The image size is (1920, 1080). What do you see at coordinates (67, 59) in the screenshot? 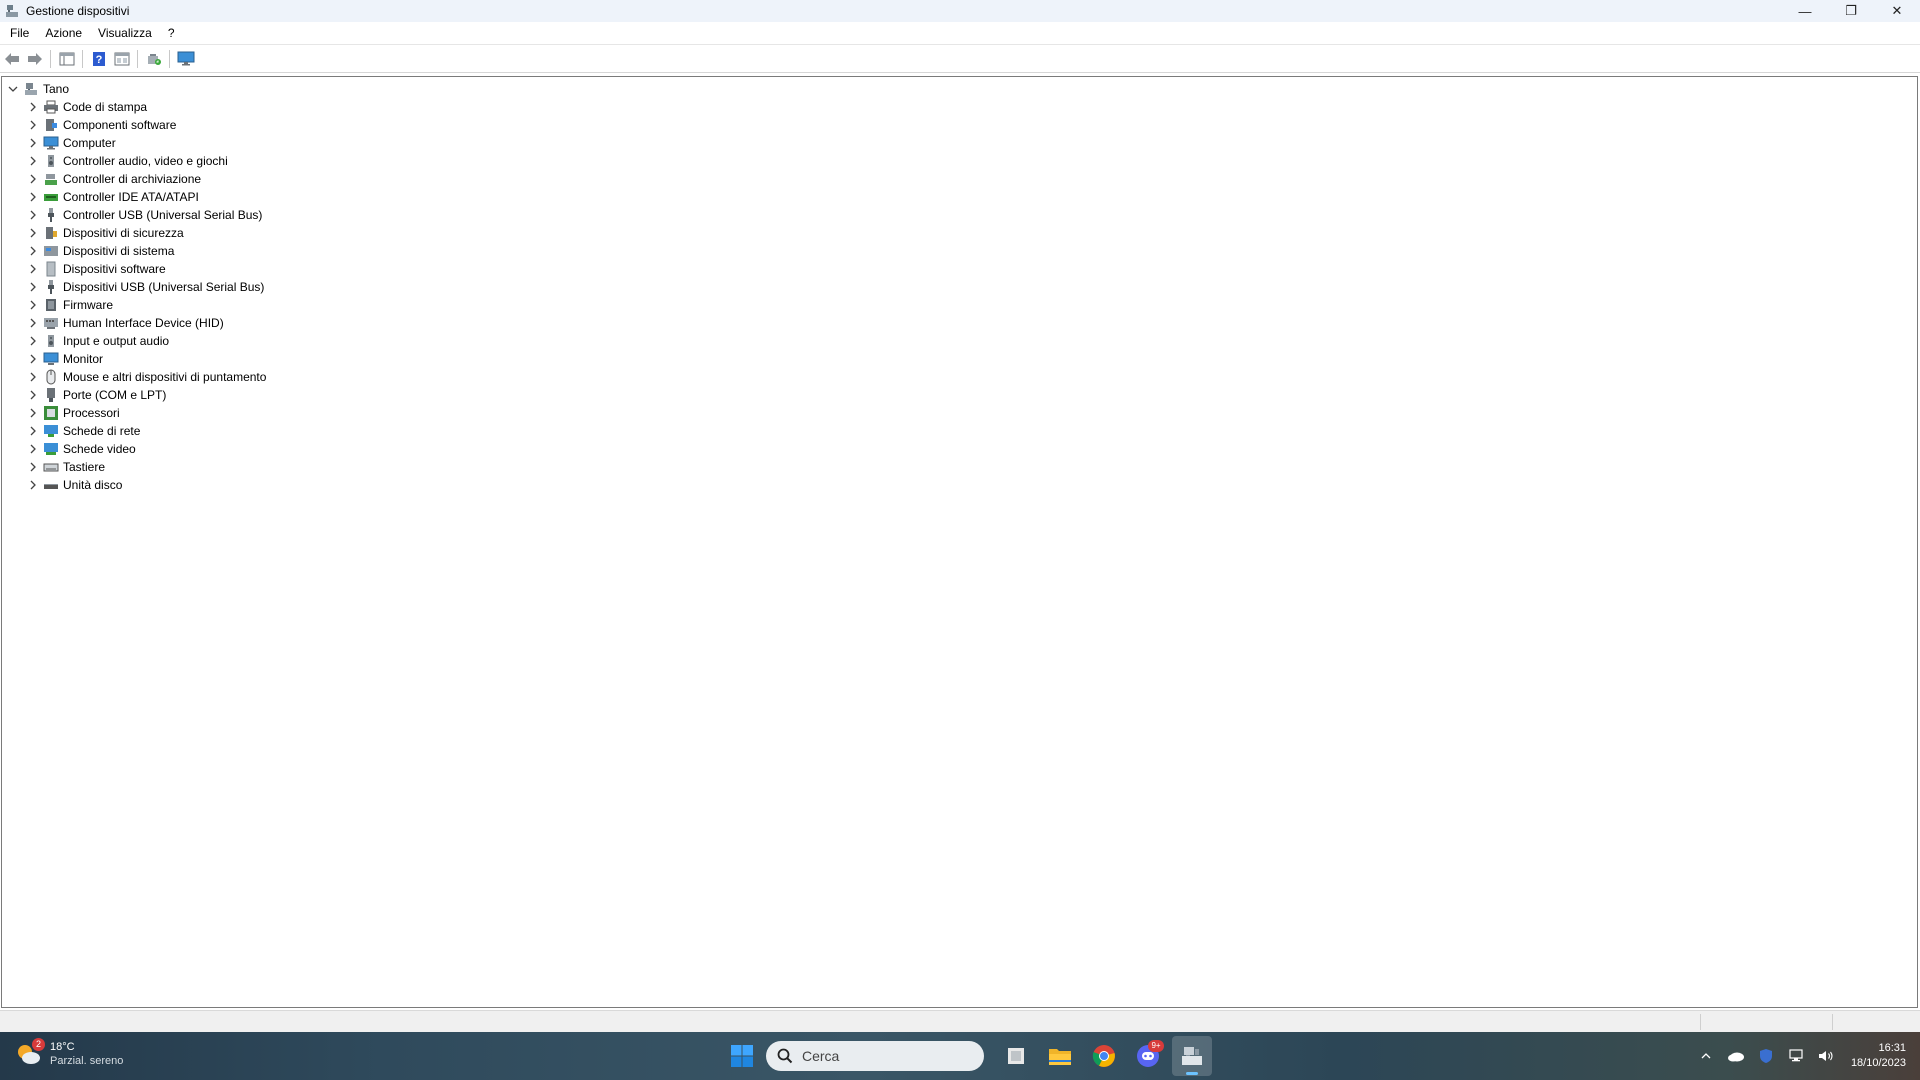
I see `console-tree-button` at bounding box center [67, 59].